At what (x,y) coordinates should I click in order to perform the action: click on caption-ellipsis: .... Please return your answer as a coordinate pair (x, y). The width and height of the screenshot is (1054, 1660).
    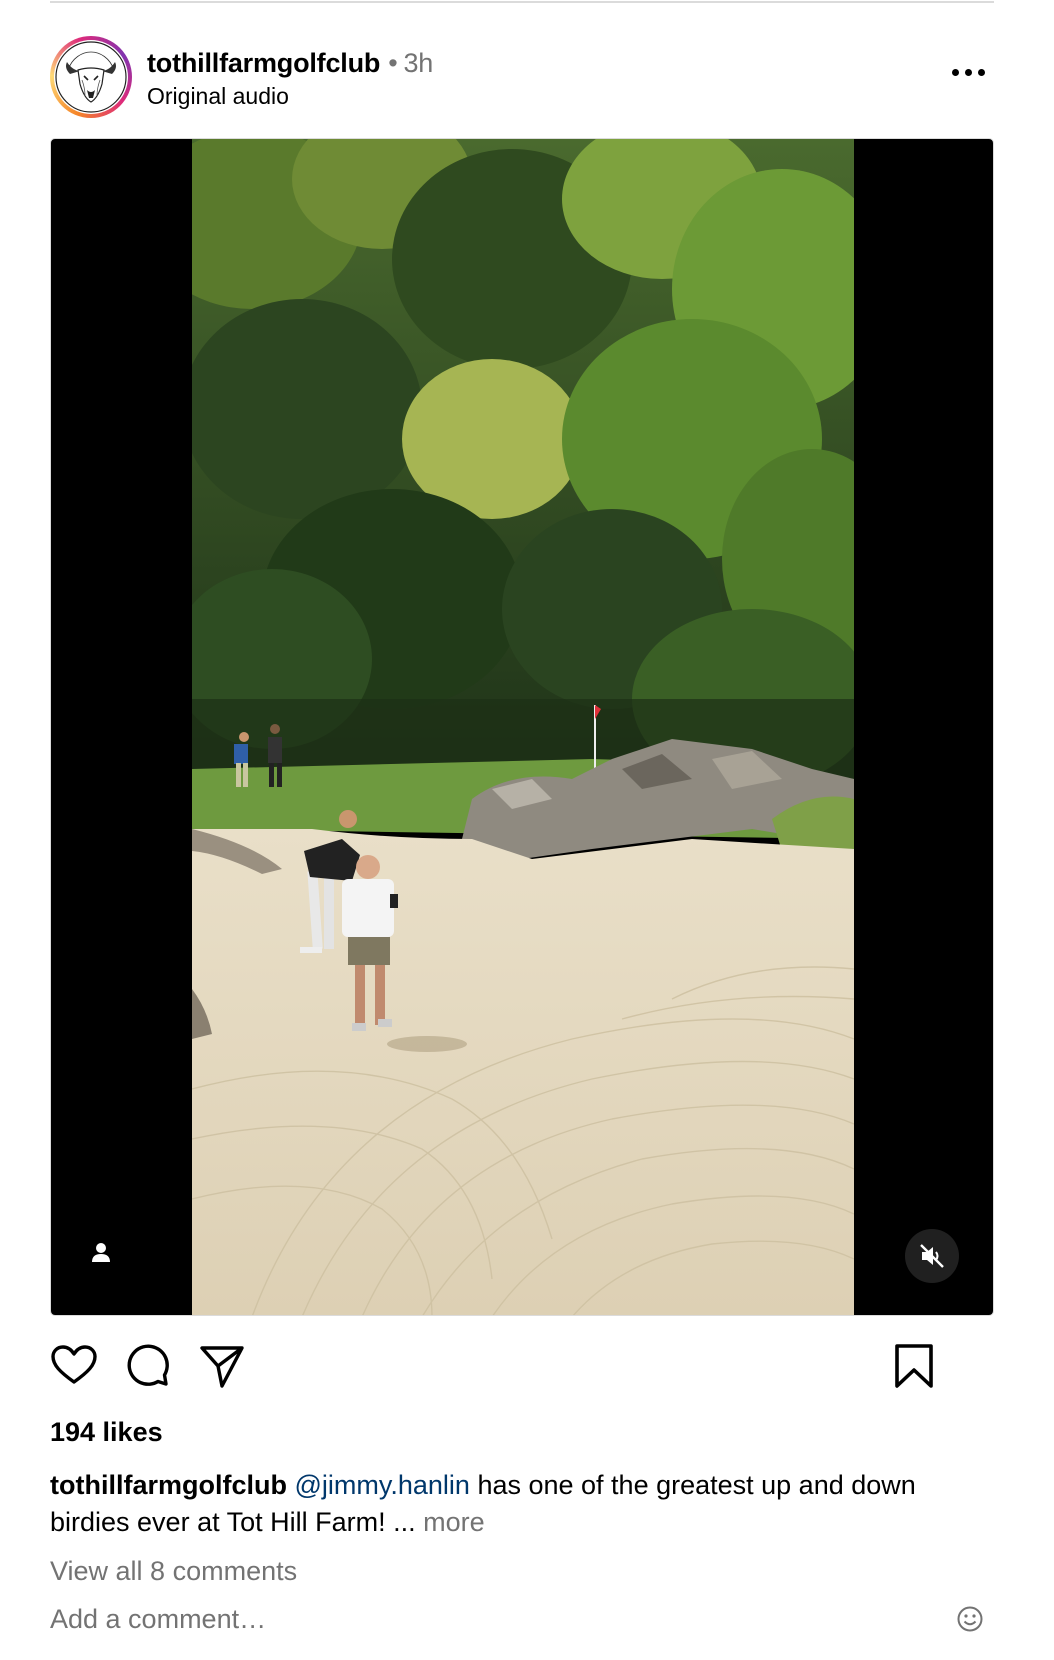
    Looking at the image, I should click on (404, 1522).